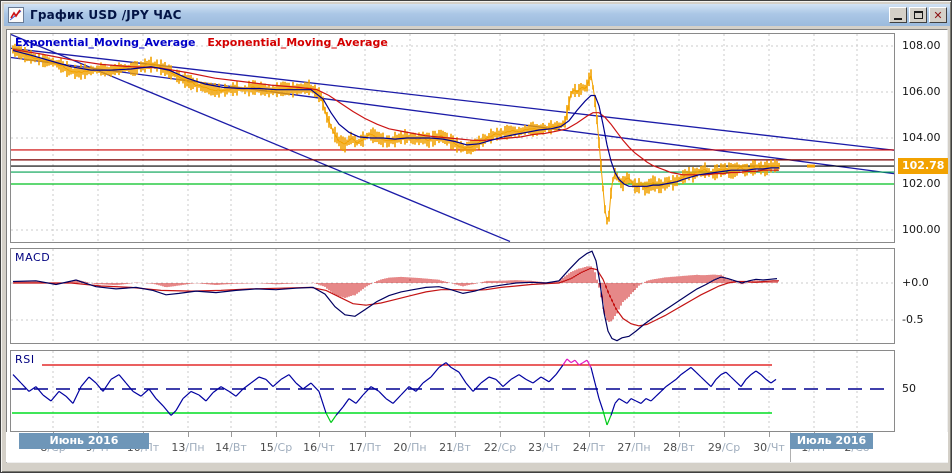 The width and height of the screenshot is (952, 473). Describe the element at coordinates (455, 447) in the screenshot. I see `date-label: 21/Вт` at that location.